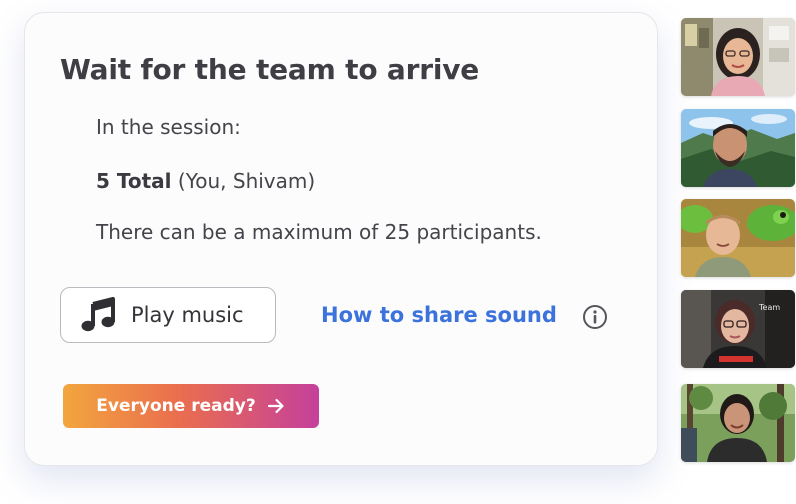  I want to click on everyone-ready-label: Everyone ready?, so click(176, 406).